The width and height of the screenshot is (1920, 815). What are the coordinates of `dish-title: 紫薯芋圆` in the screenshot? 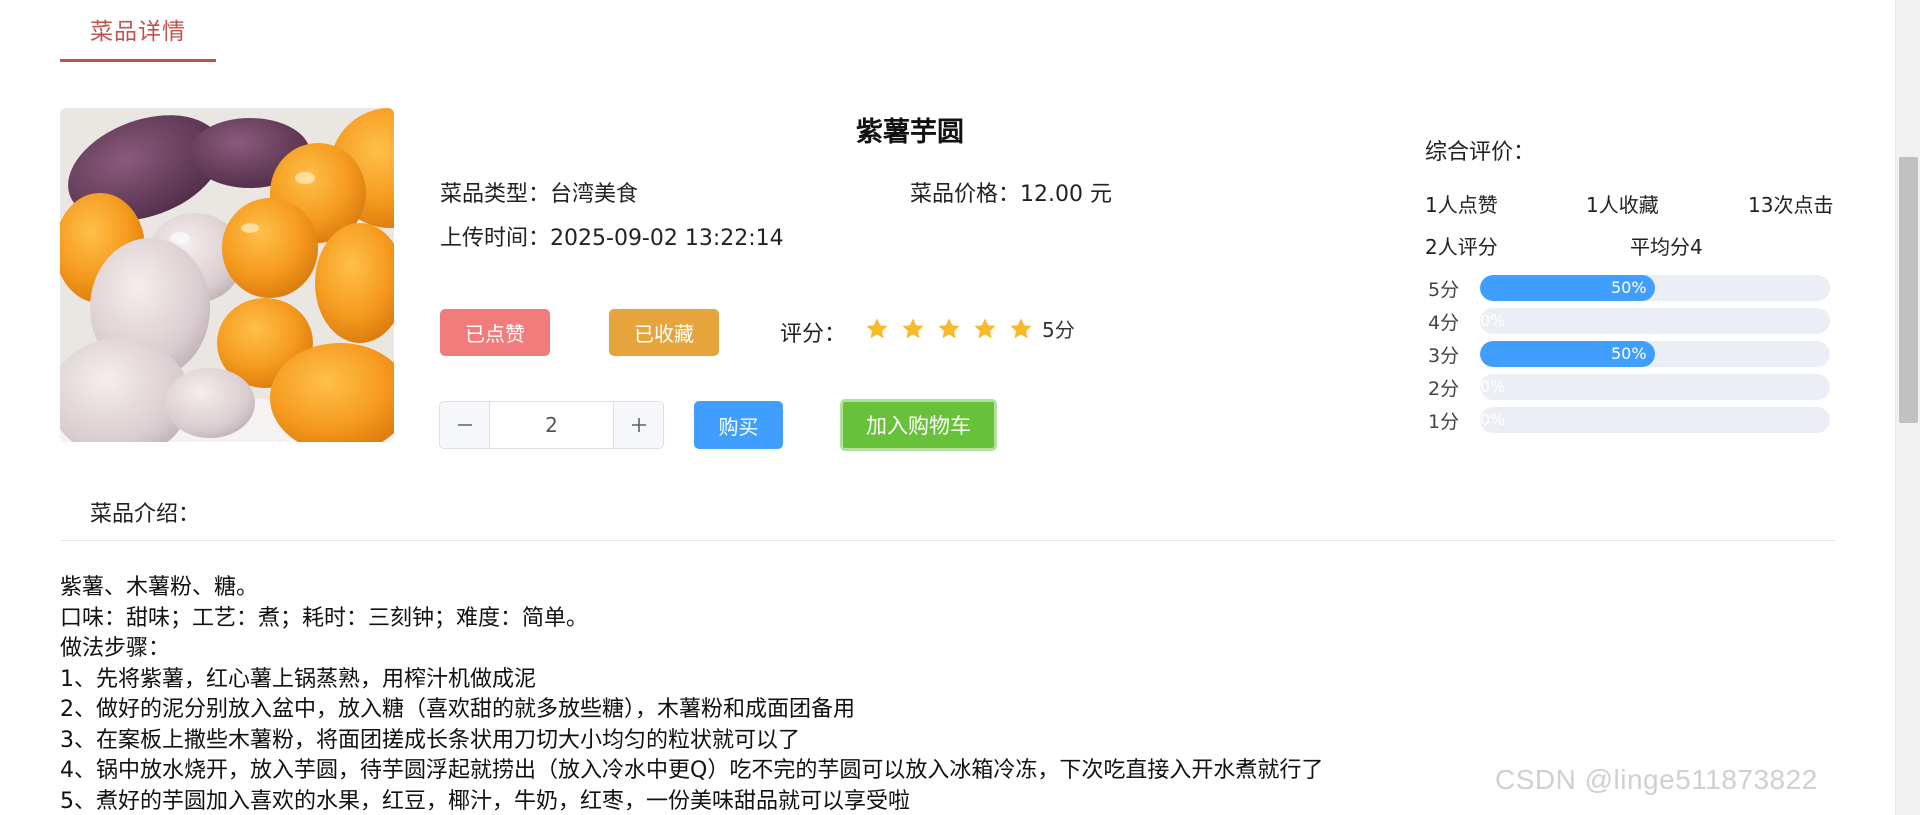 It's located at (910, 132).